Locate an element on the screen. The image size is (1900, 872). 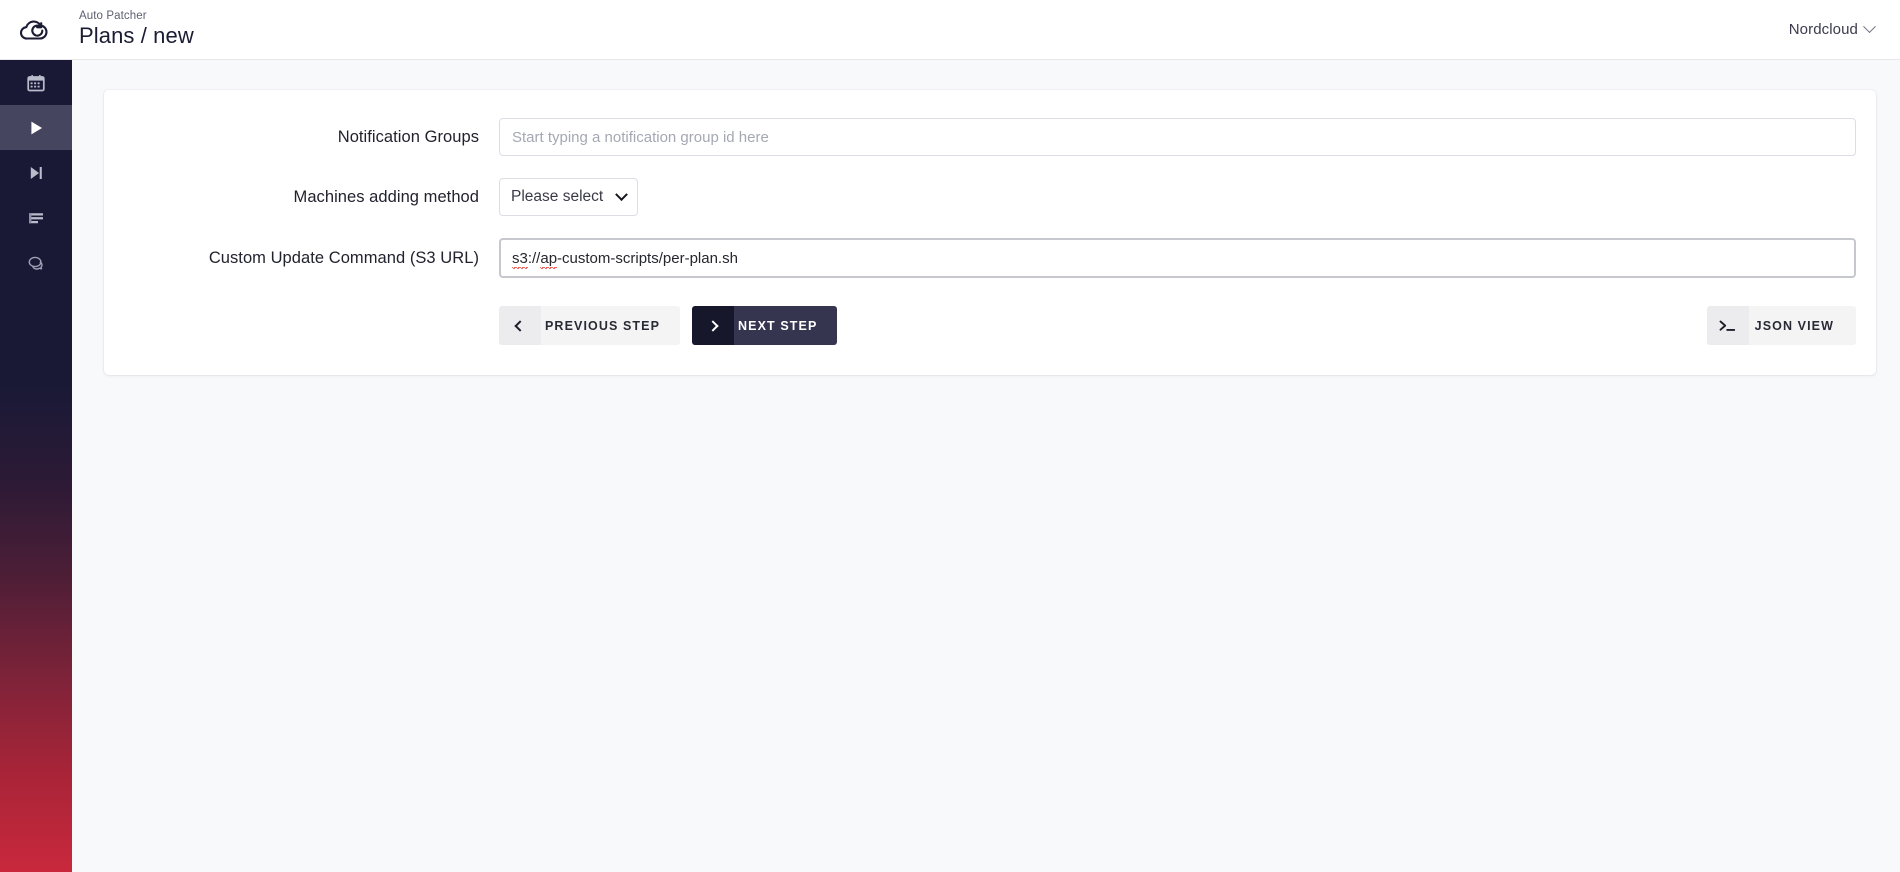
next-step-button: NEXT STEP is located at coordinates (765, 325).